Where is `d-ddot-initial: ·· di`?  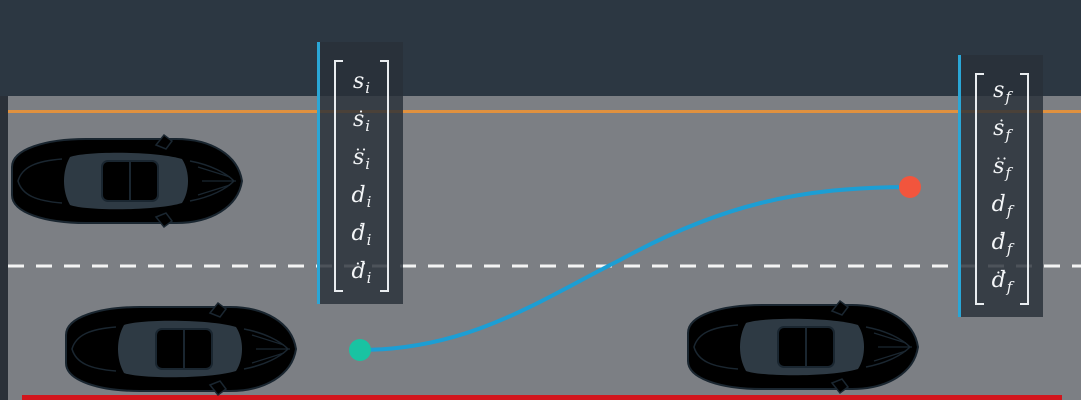
d-ddot-initial: ·· di is located at coordinates (361, 270).